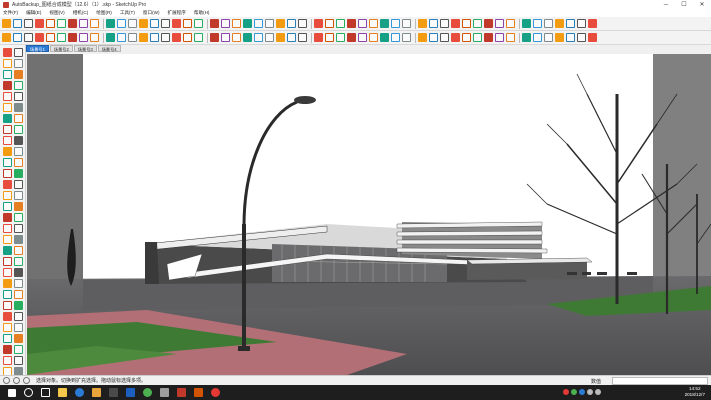 The image size is (711, 400). What do you see at coordinates (16, 380) in the screenshot?
I see `credits-icon` at bounding box center [16, 380].